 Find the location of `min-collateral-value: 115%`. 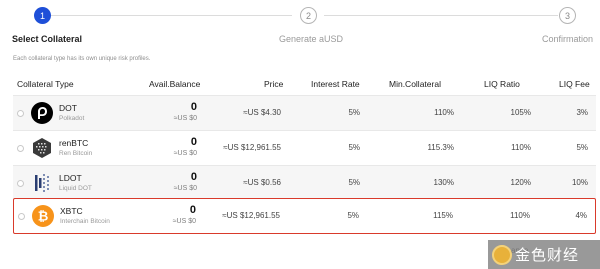

min-collateral-value: 115% is located at coordinates (443, 215).